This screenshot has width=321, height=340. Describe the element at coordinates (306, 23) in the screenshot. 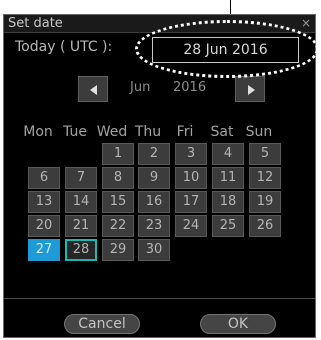

I see `close-icon: ×` at that location.